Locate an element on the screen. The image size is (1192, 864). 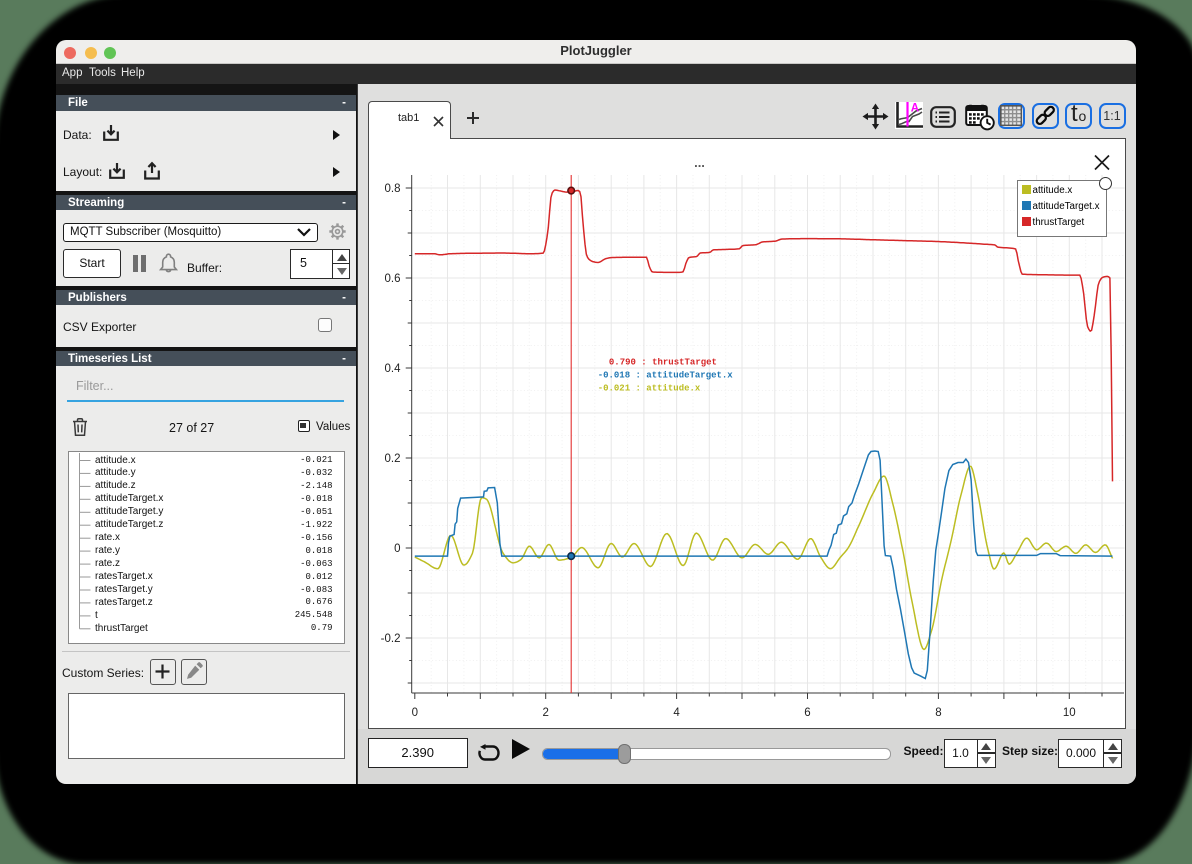
svg-text: 0.6 is located at coordinates (393, 279).